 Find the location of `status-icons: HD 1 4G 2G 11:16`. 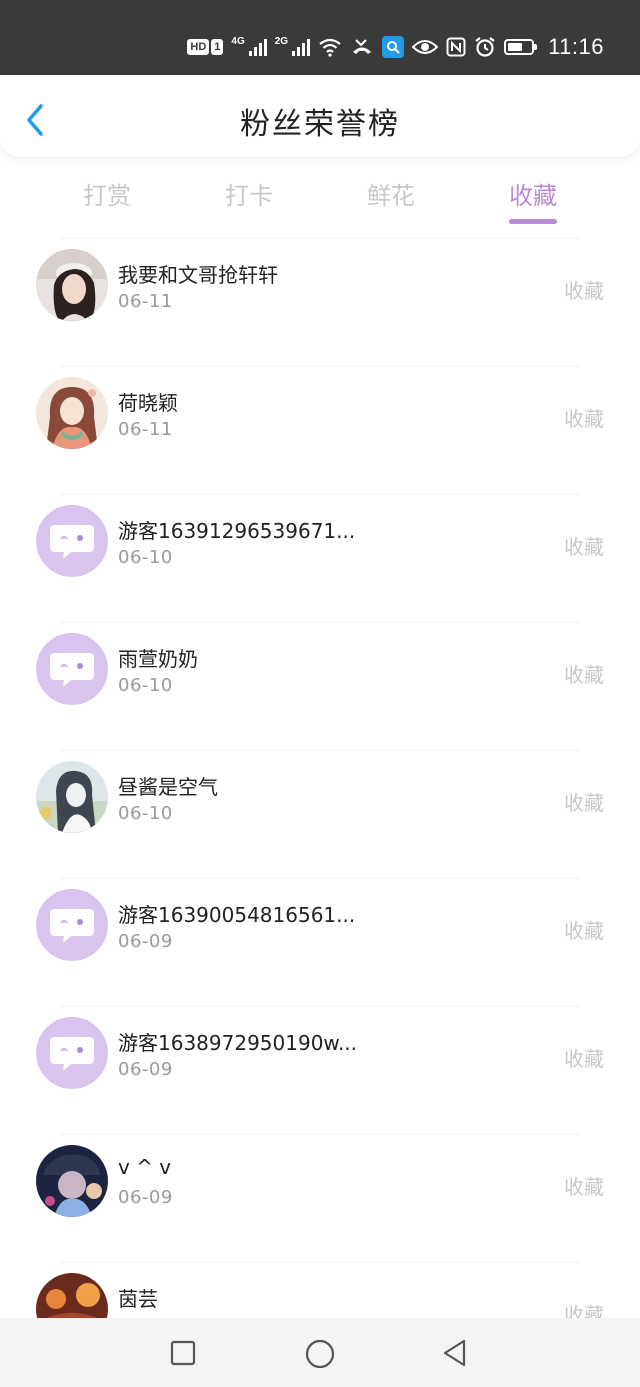

status-icons: HD 1 4G 2G 11:16 is located at coordinates (395, 47).